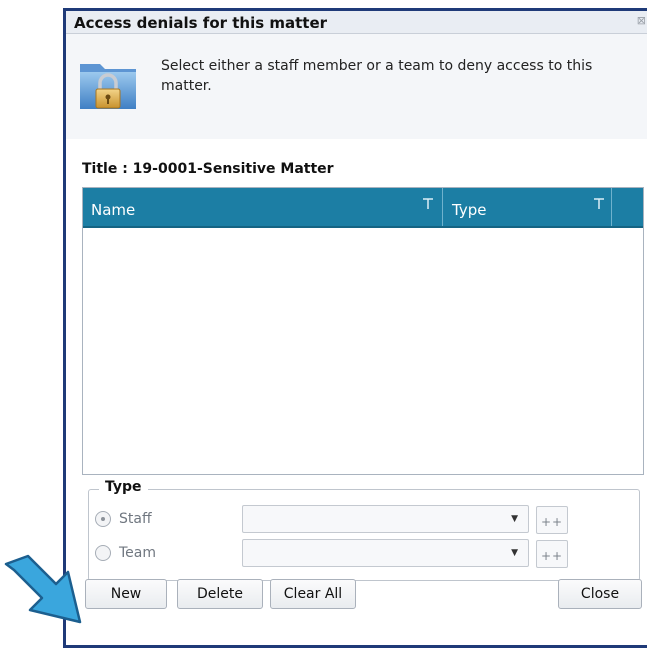 The height and width of the screenshot is (648, 647). What do you see at coordinates (113, 210) in the screenshot?
I see `column-header-label: Name` at bounding box center [113, 210].